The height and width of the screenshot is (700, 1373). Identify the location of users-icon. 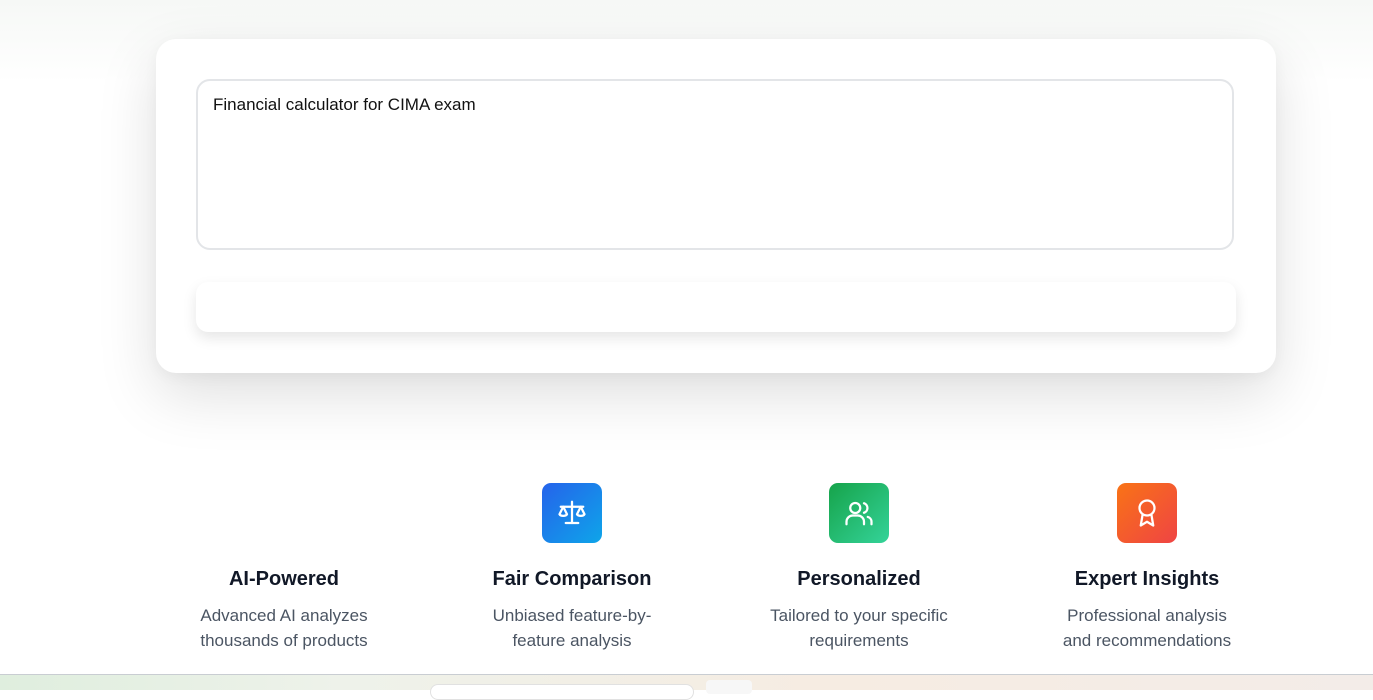
(859, 513).